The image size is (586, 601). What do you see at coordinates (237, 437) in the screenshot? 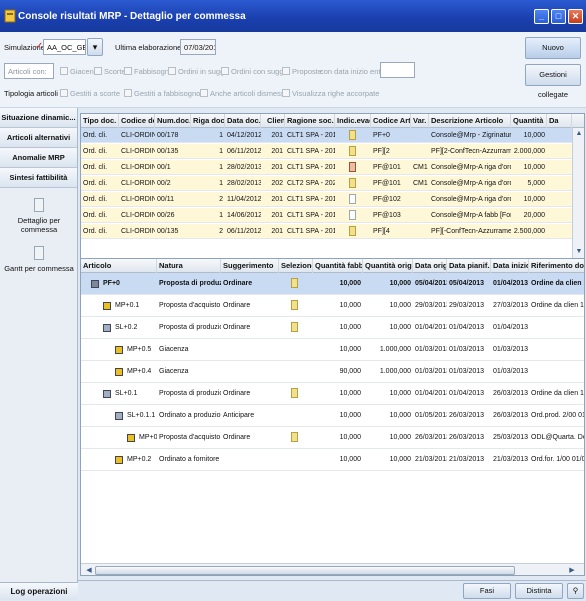
I see `table-cell: Ordinare` at bounding box center [237, 437].